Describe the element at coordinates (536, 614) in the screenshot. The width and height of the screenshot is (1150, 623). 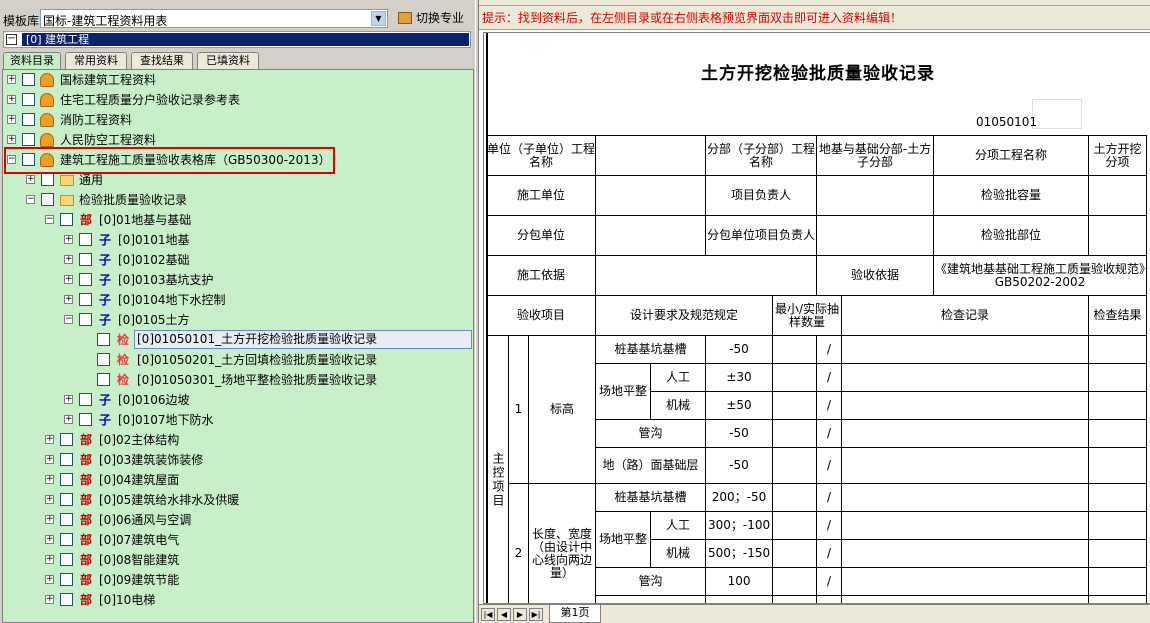
I see `last-sheet-icon: ▶|` at that location.